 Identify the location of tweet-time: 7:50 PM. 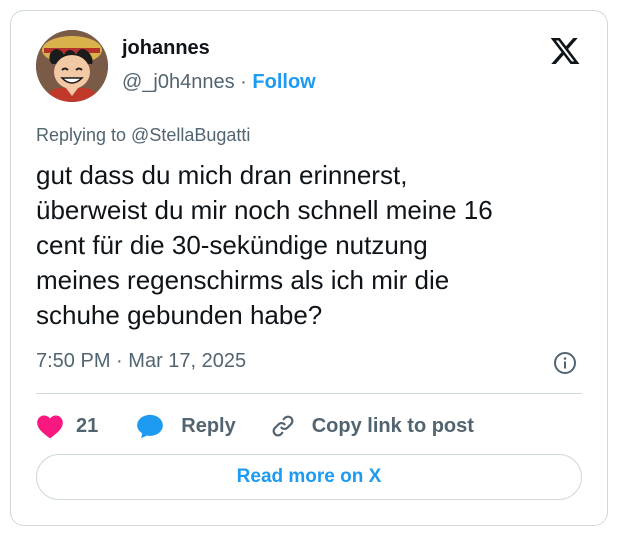
(73, 361).